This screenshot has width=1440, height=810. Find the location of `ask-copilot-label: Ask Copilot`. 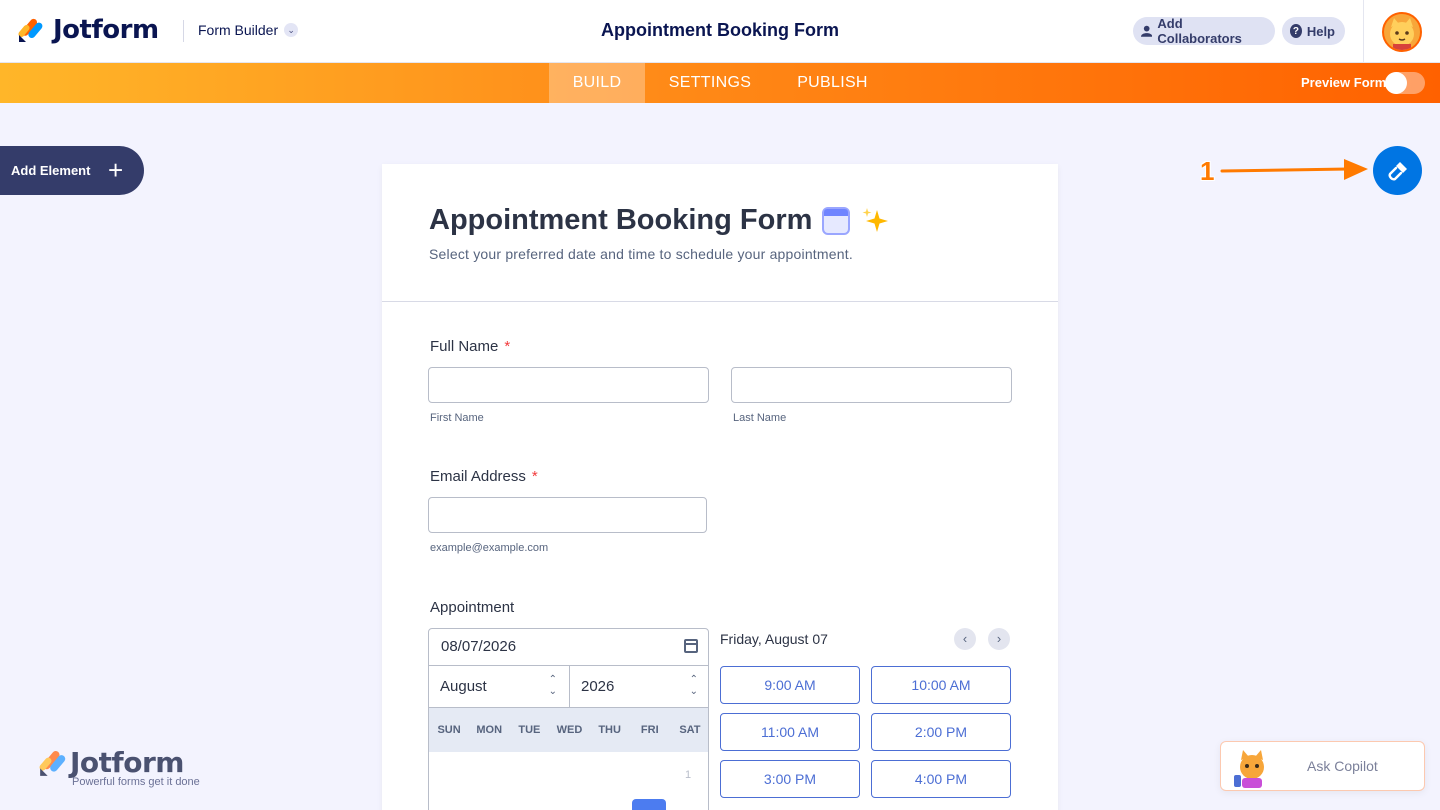

ask-copilot-label: Ask Copilot is located at coordinates (1342, 766).